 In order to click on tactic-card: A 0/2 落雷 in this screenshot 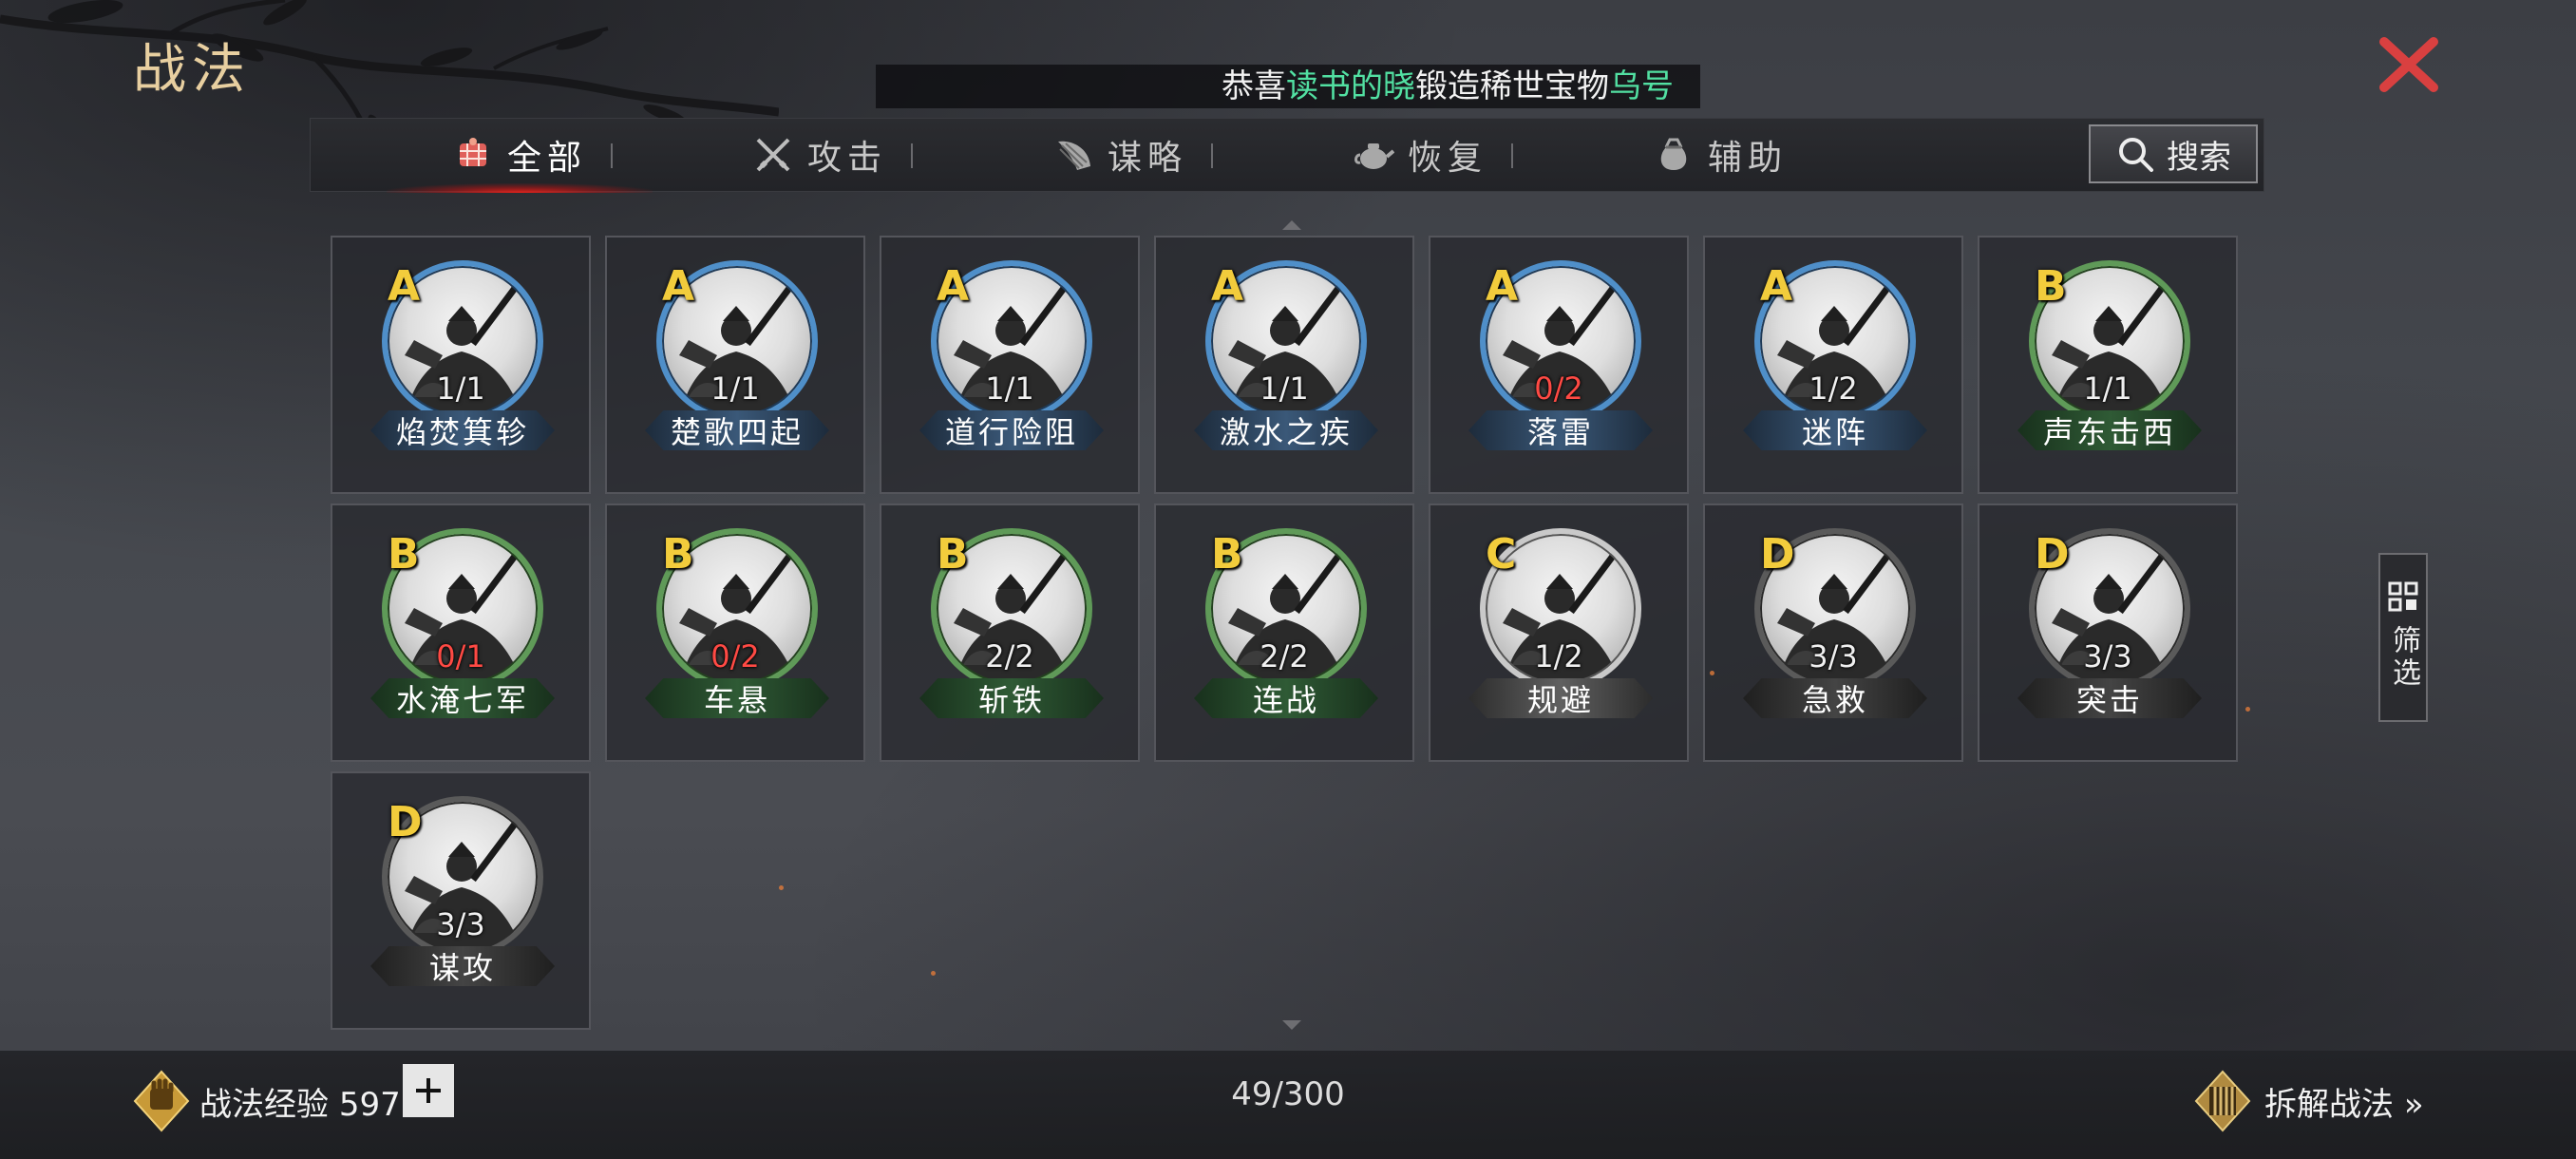, I will do `click(1559, 365)`.